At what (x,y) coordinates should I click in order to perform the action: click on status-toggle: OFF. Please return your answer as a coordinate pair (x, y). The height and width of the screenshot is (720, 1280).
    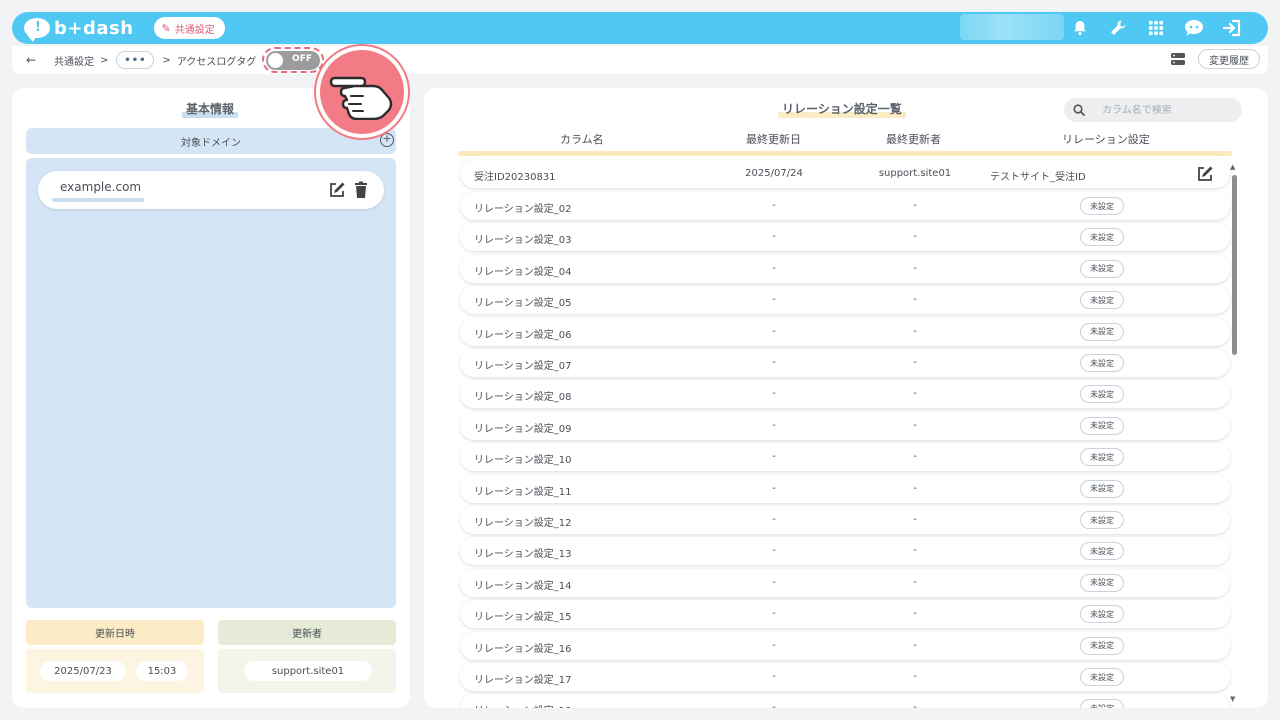
    Looking at the image, I should click on (293, 60).